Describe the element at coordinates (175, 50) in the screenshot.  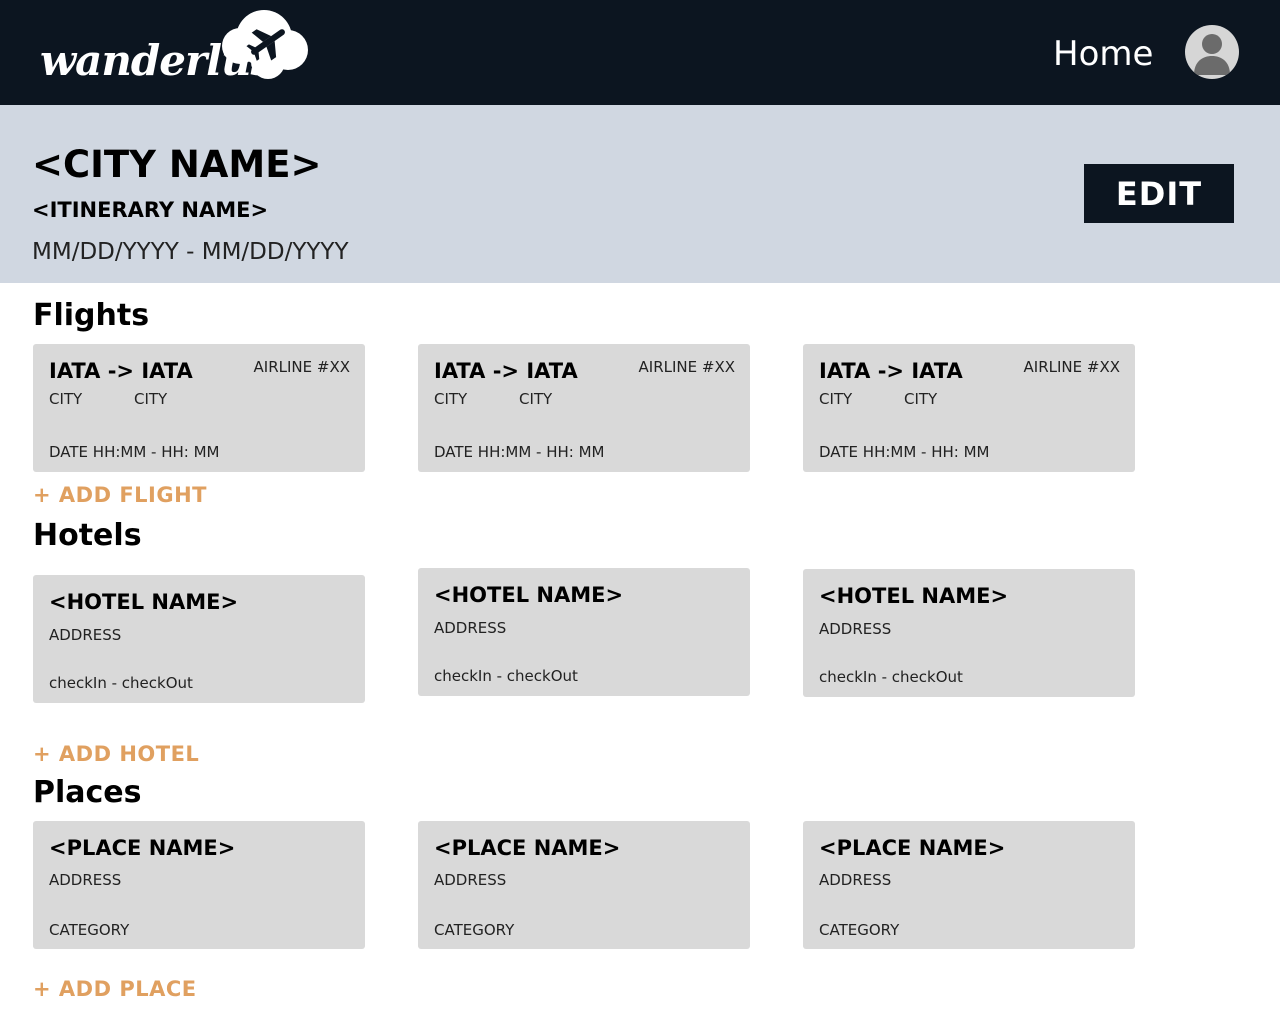
I see `wanderlust-logo: wanderlus` at that location.